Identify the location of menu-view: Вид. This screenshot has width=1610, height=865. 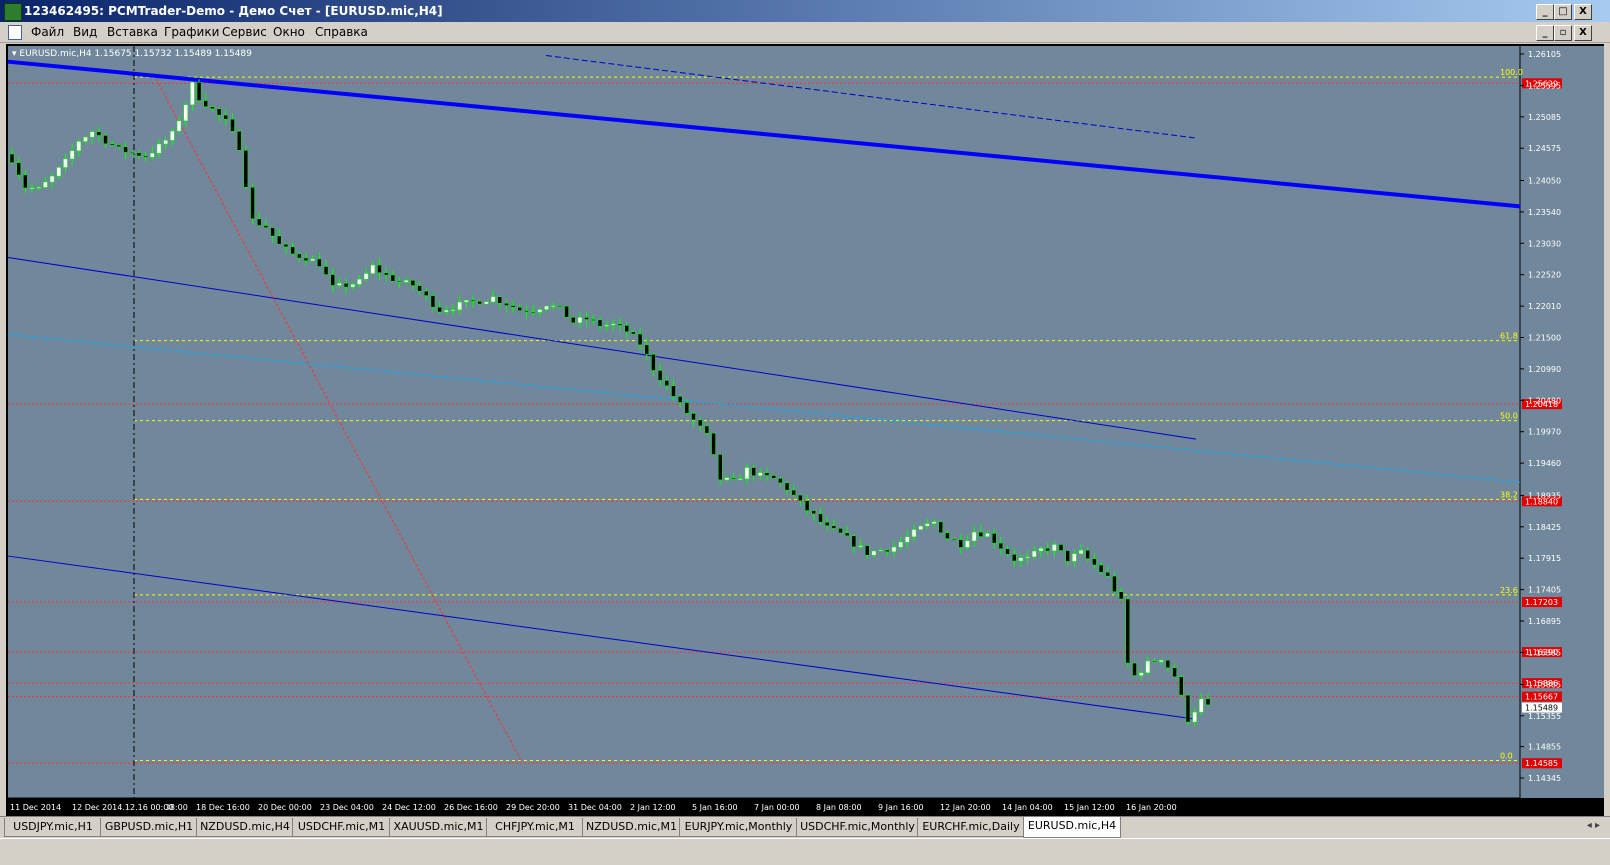
(85, 32).